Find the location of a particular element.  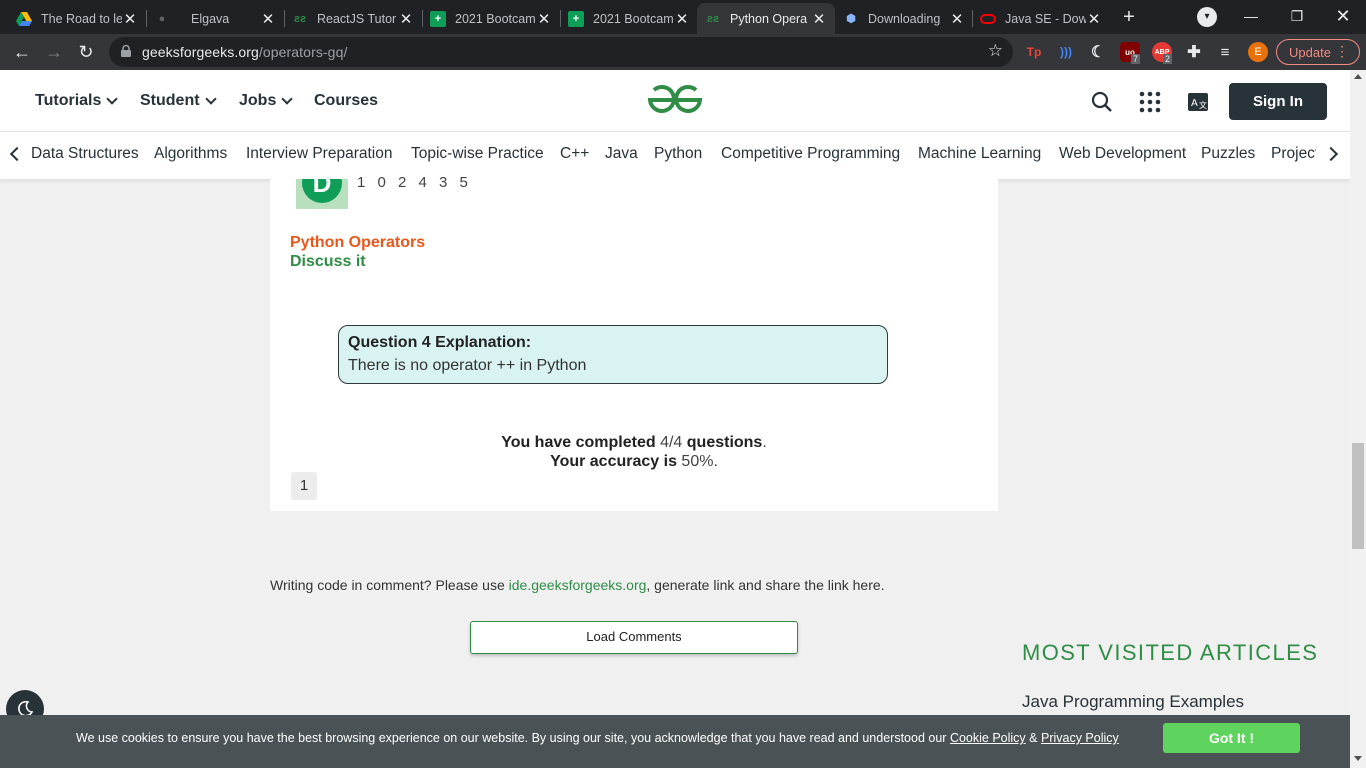

browser-tab: Java SE - Dow ✕ is located at coordinates (1041, 18).